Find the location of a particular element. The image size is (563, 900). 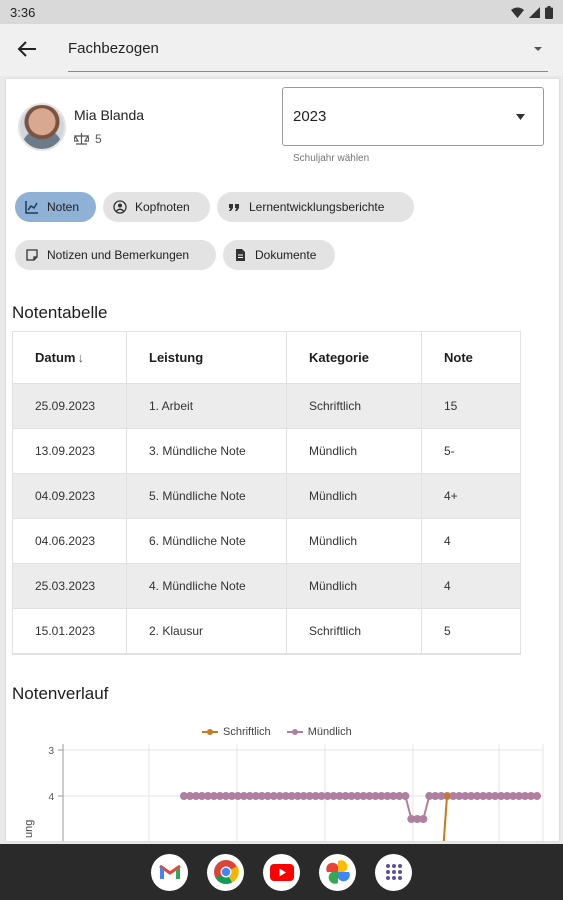

chip-label: Noten is located at coordinates (63, 207).